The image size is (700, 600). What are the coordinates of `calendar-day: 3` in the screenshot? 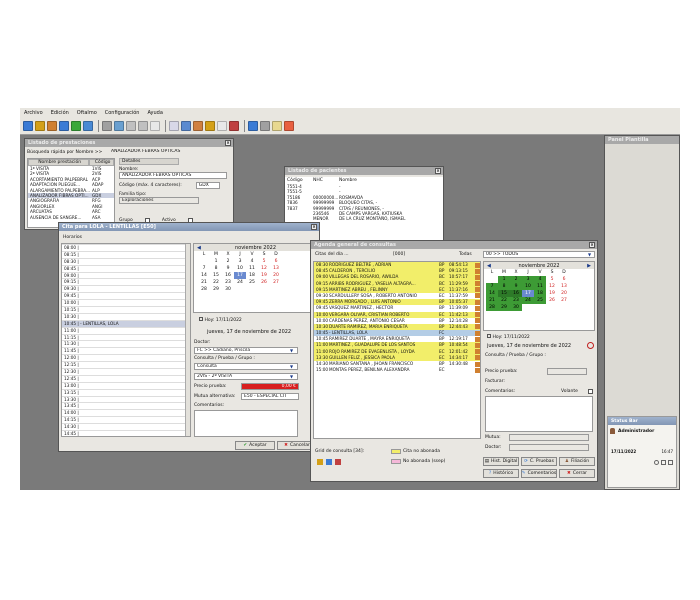 It's located at (528, 279).